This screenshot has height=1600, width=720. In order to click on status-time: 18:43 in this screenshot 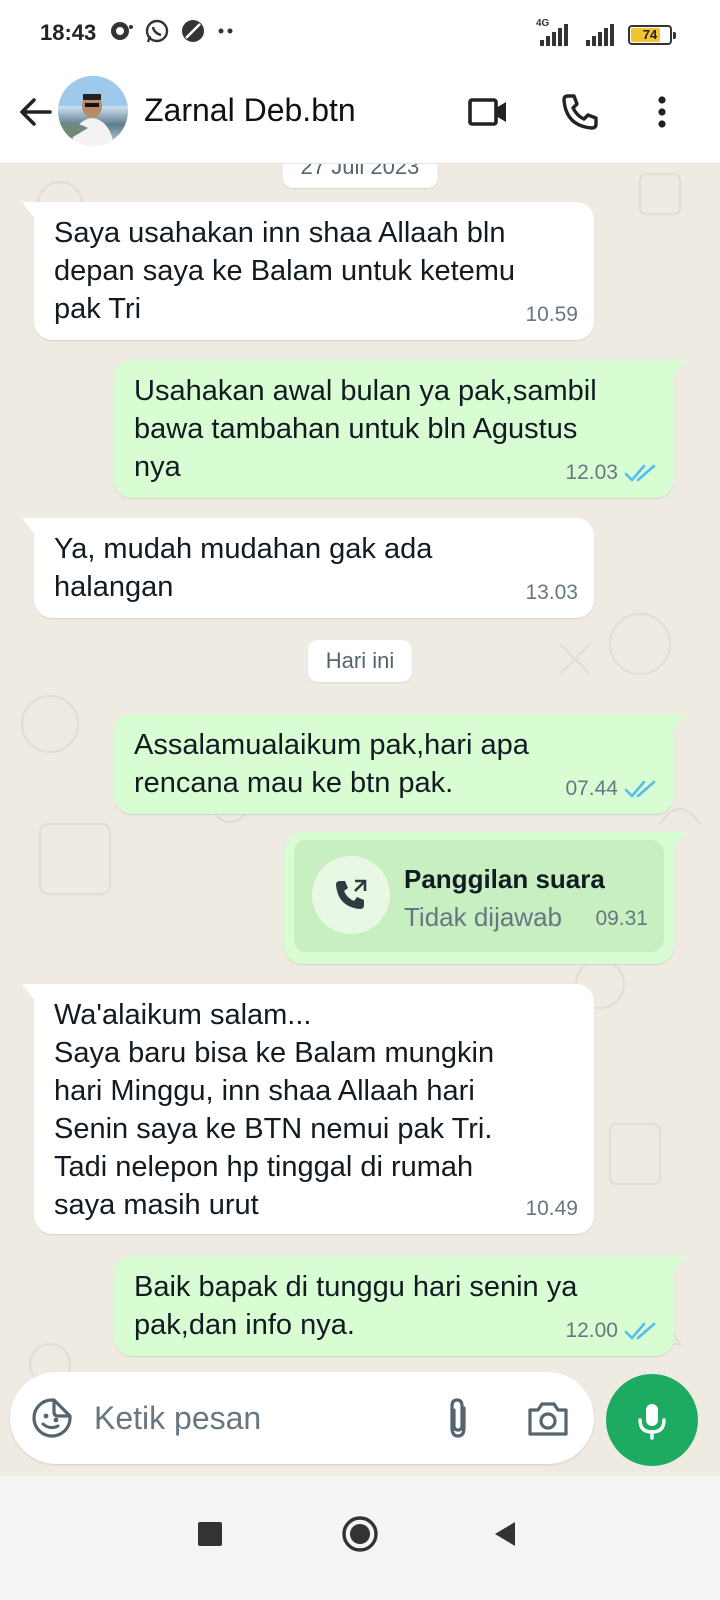, I will do `click(68, 32)`.